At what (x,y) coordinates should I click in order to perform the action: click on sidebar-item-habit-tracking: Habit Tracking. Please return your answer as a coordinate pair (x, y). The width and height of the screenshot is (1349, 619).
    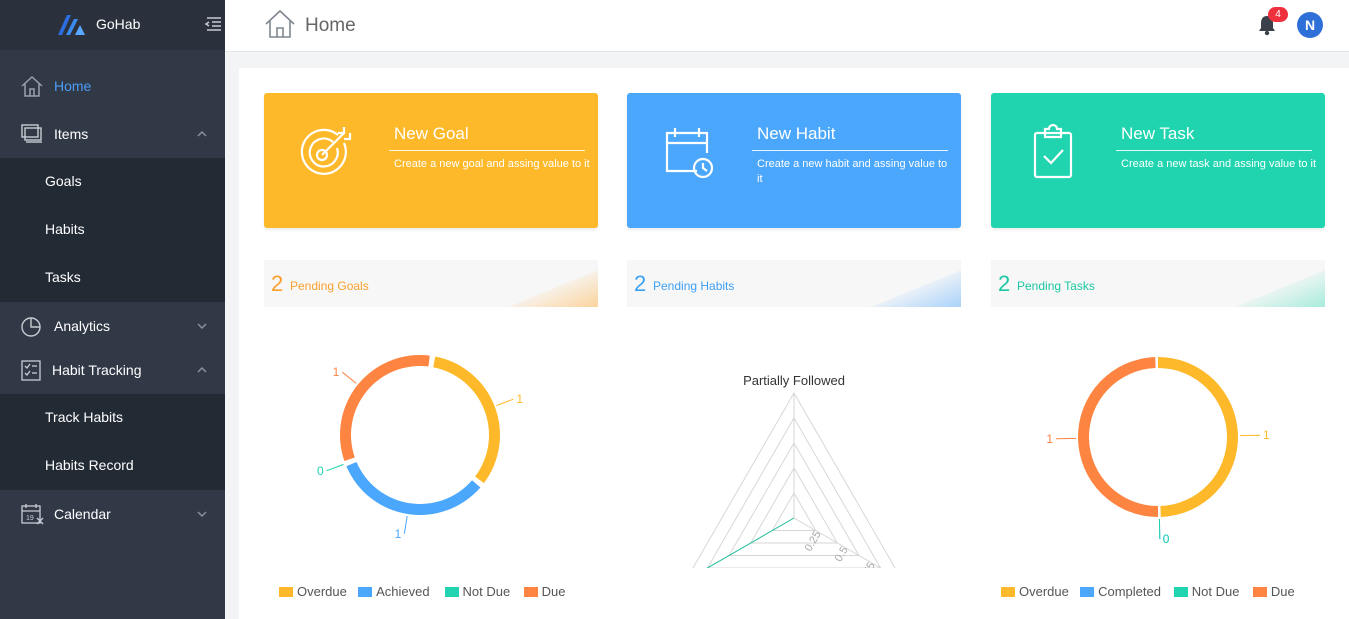
    Looking at the image, I should click on (112, 370).